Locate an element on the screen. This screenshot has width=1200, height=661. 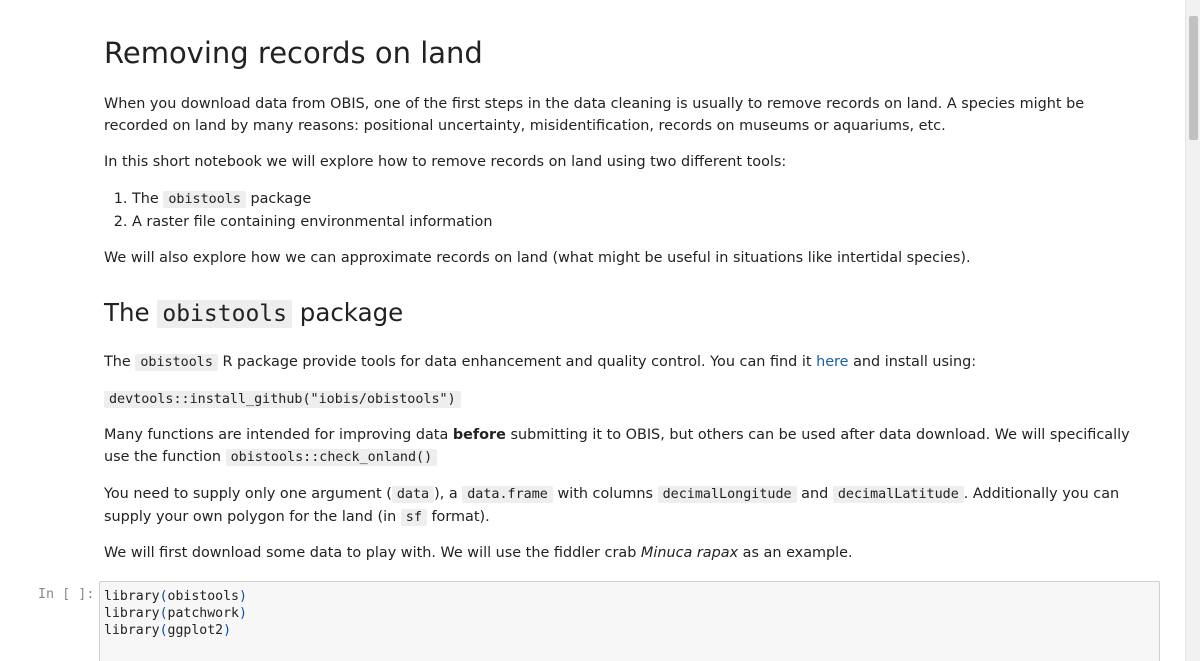
inline-code: sf is located at coordinates (413, 517).